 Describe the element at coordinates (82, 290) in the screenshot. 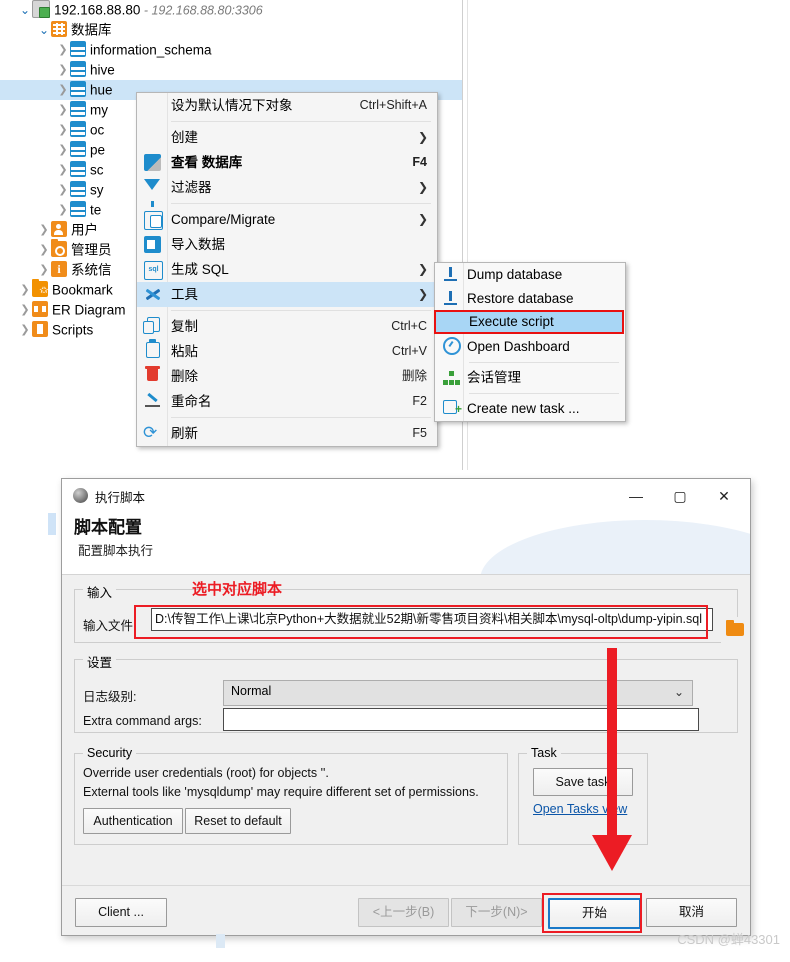

I see `tree-item-label: Bookmark` at that location.